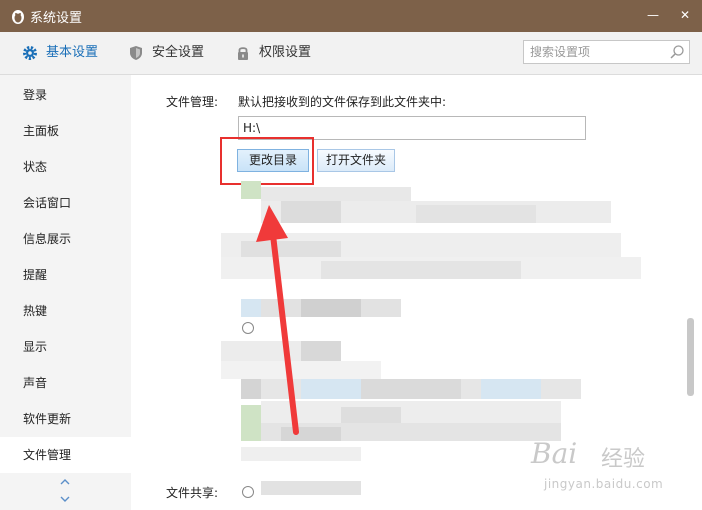 This screenshot has height=510, width=702. What do you see at coordinates (65, 95) in the screenshot?
I see `sidebar-item-login: 登录` at bounding box center [65, 95].